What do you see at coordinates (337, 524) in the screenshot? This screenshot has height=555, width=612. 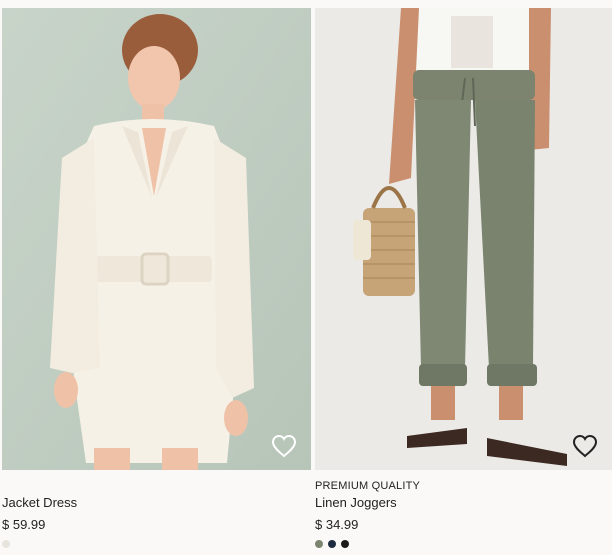 I see `product-price: $ 34.99` at bounding box center [337, 524].